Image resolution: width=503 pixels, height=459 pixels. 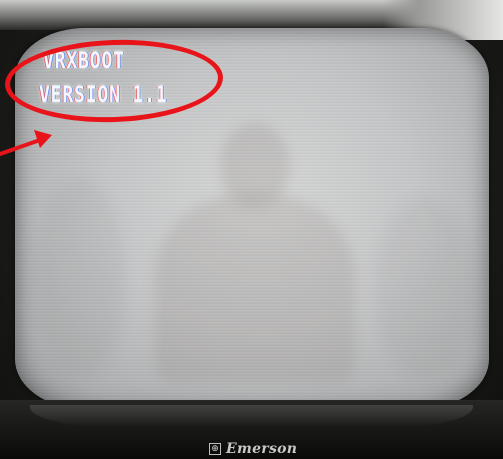 I want to click on emerson-logo-icon: ⊕, so click(x=215, y=449).